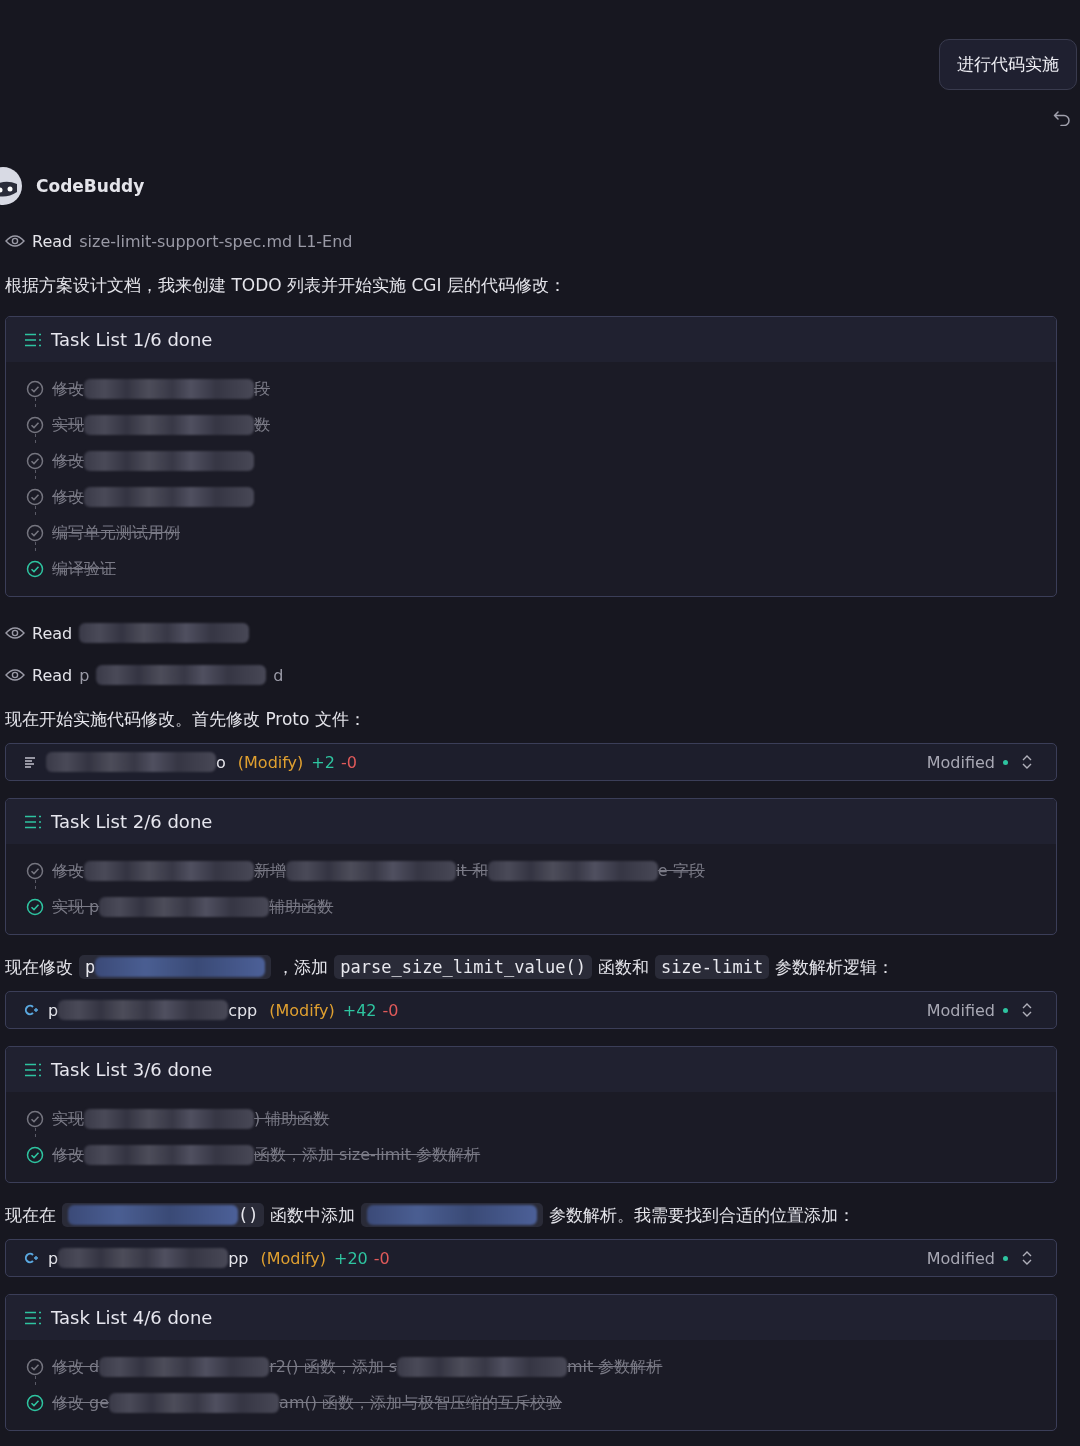 Image resolution: width=1080 pixels, height=1446 pixels. I want to click on message-text: 参数解析。我需要找到合适的位置添加：, so click(702, 1215).